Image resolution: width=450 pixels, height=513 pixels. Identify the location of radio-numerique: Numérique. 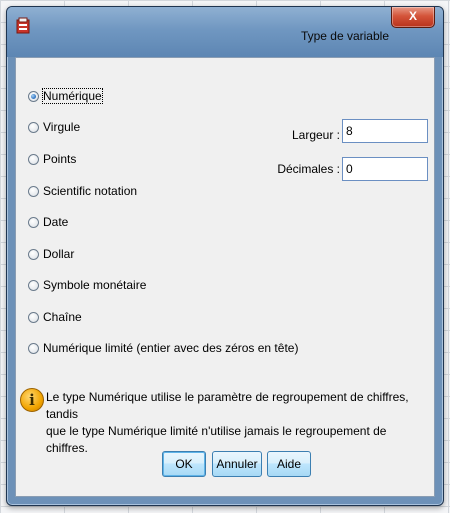
(65, 96).